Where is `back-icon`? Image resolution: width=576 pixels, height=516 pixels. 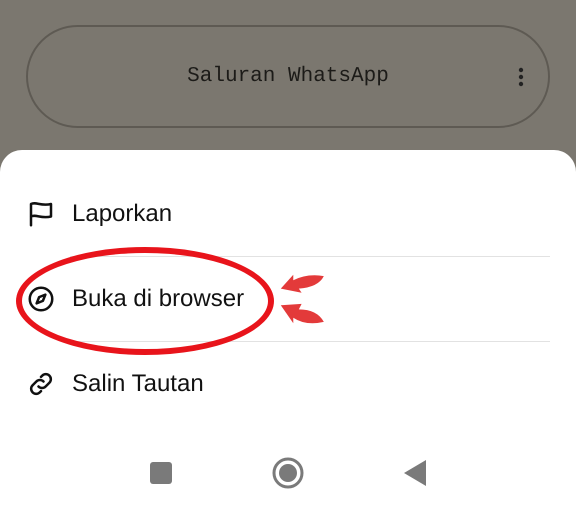
back-icon is located at coordinates (415, 473).